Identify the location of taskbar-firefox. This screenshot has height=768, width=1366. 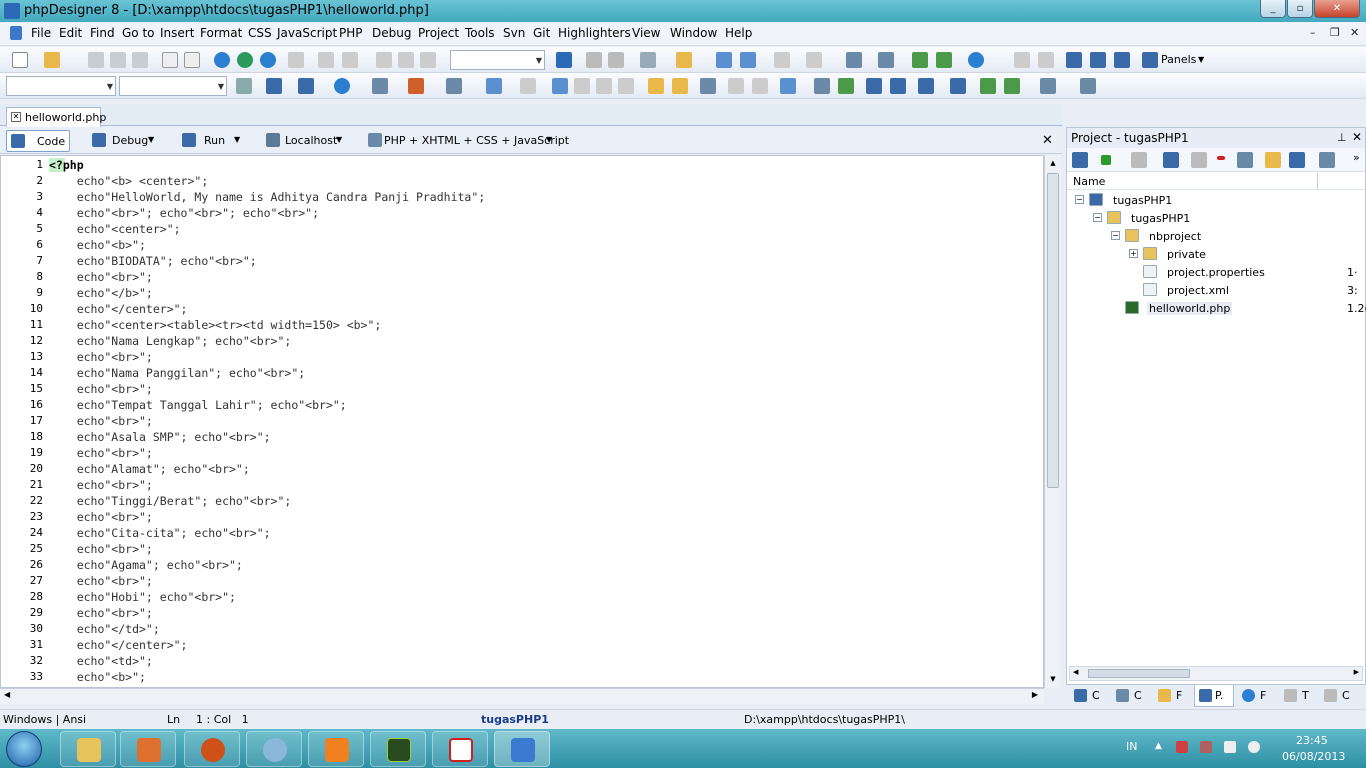
(212, 749).